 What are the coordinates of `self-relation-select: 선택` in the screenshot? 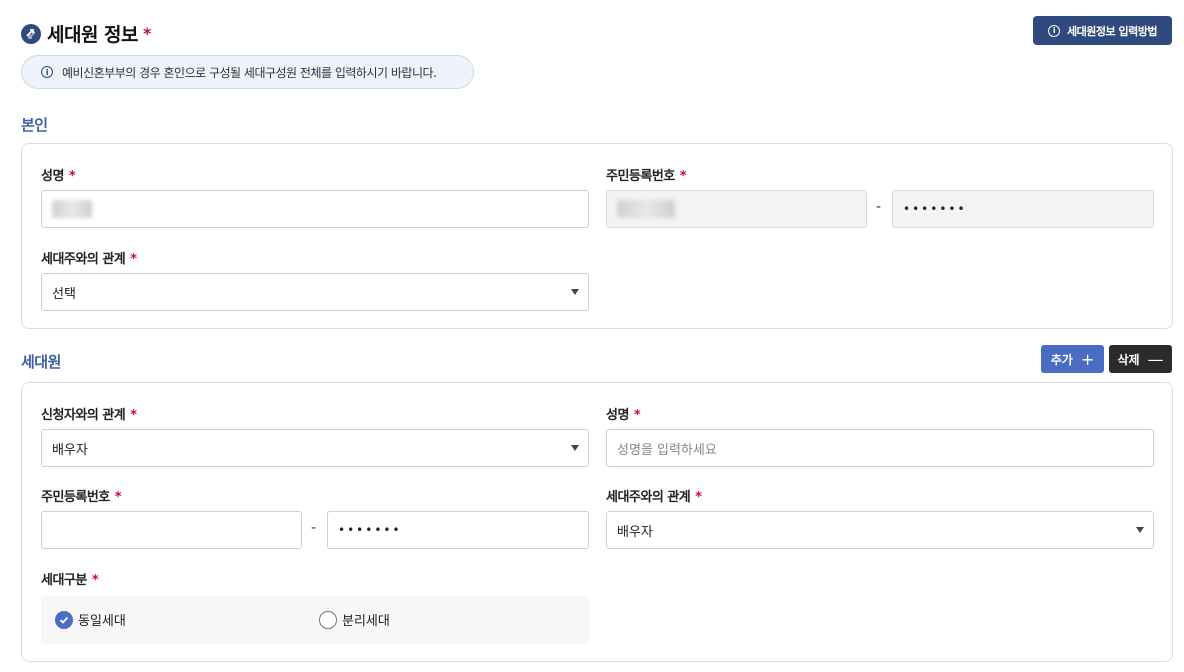 It's located at (315, 292).